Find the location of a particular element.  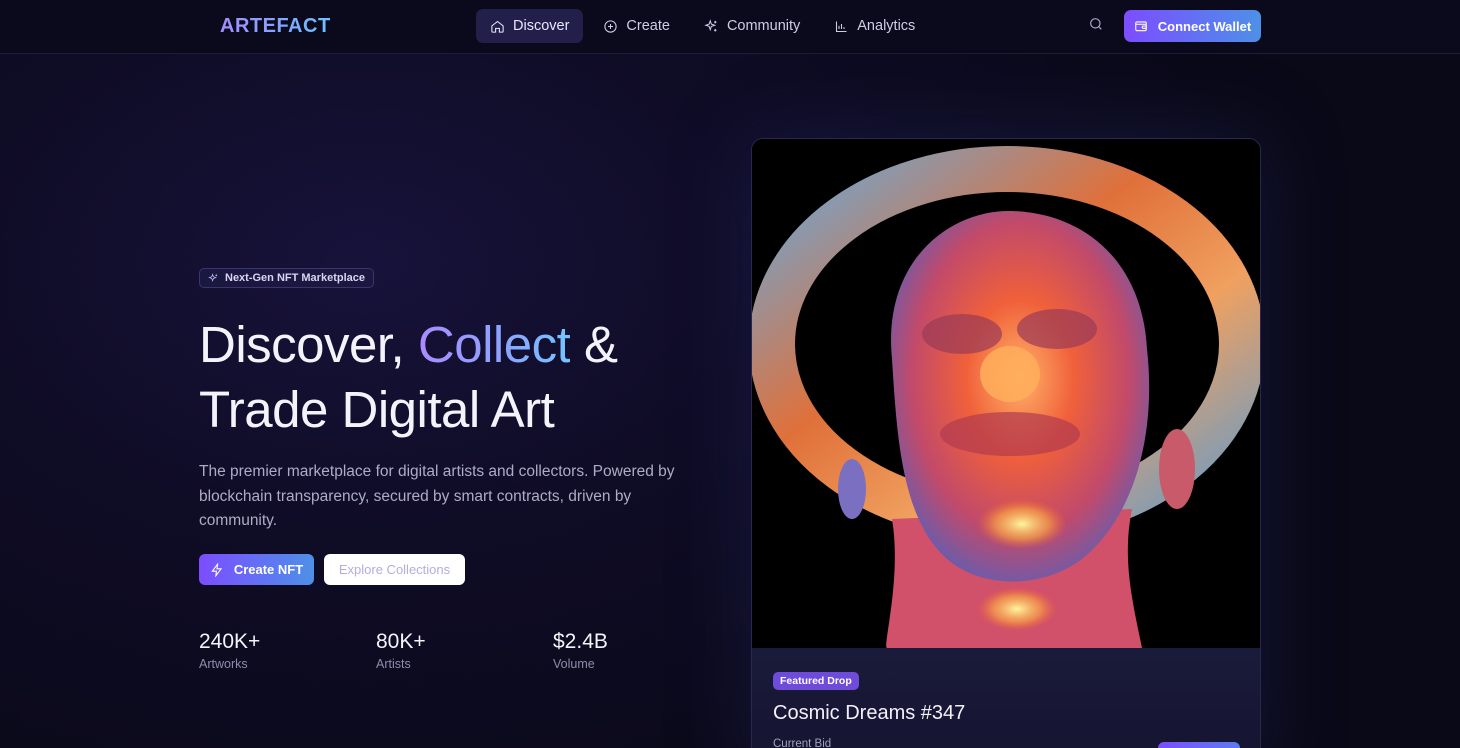

search-button is located at coordinates (1098, 26).